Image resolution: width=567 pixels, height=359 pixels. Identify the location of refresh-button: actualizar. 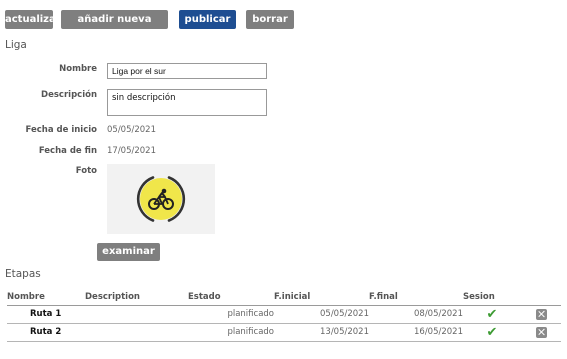
(33, 19).